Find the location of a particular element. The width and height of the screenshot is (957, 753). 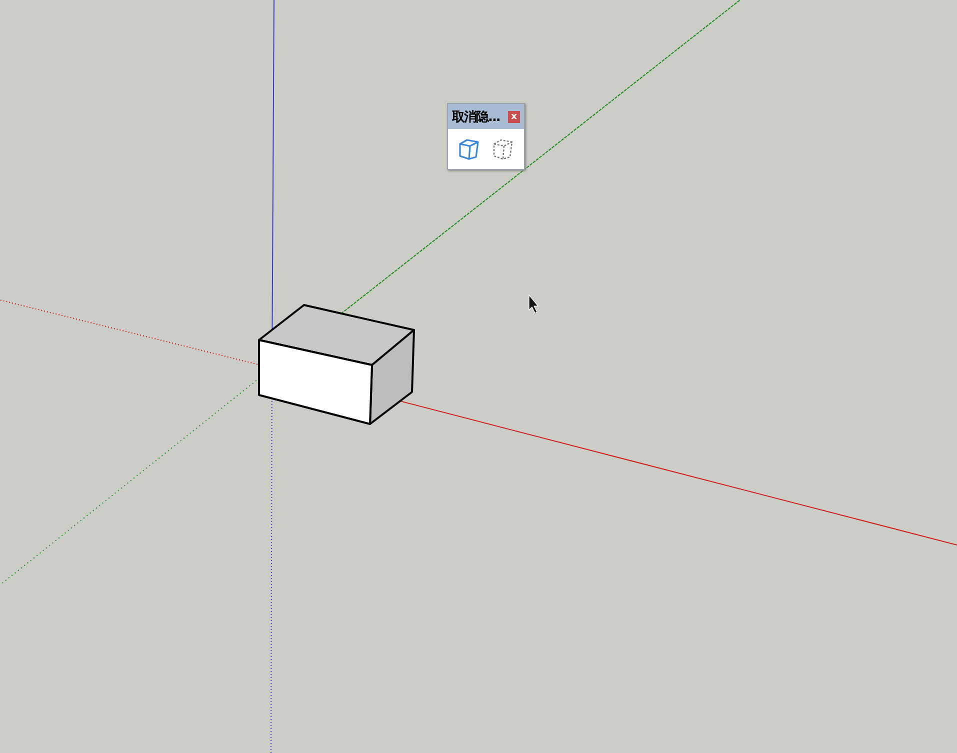

cube-icon is located at coordinates (469, 149).